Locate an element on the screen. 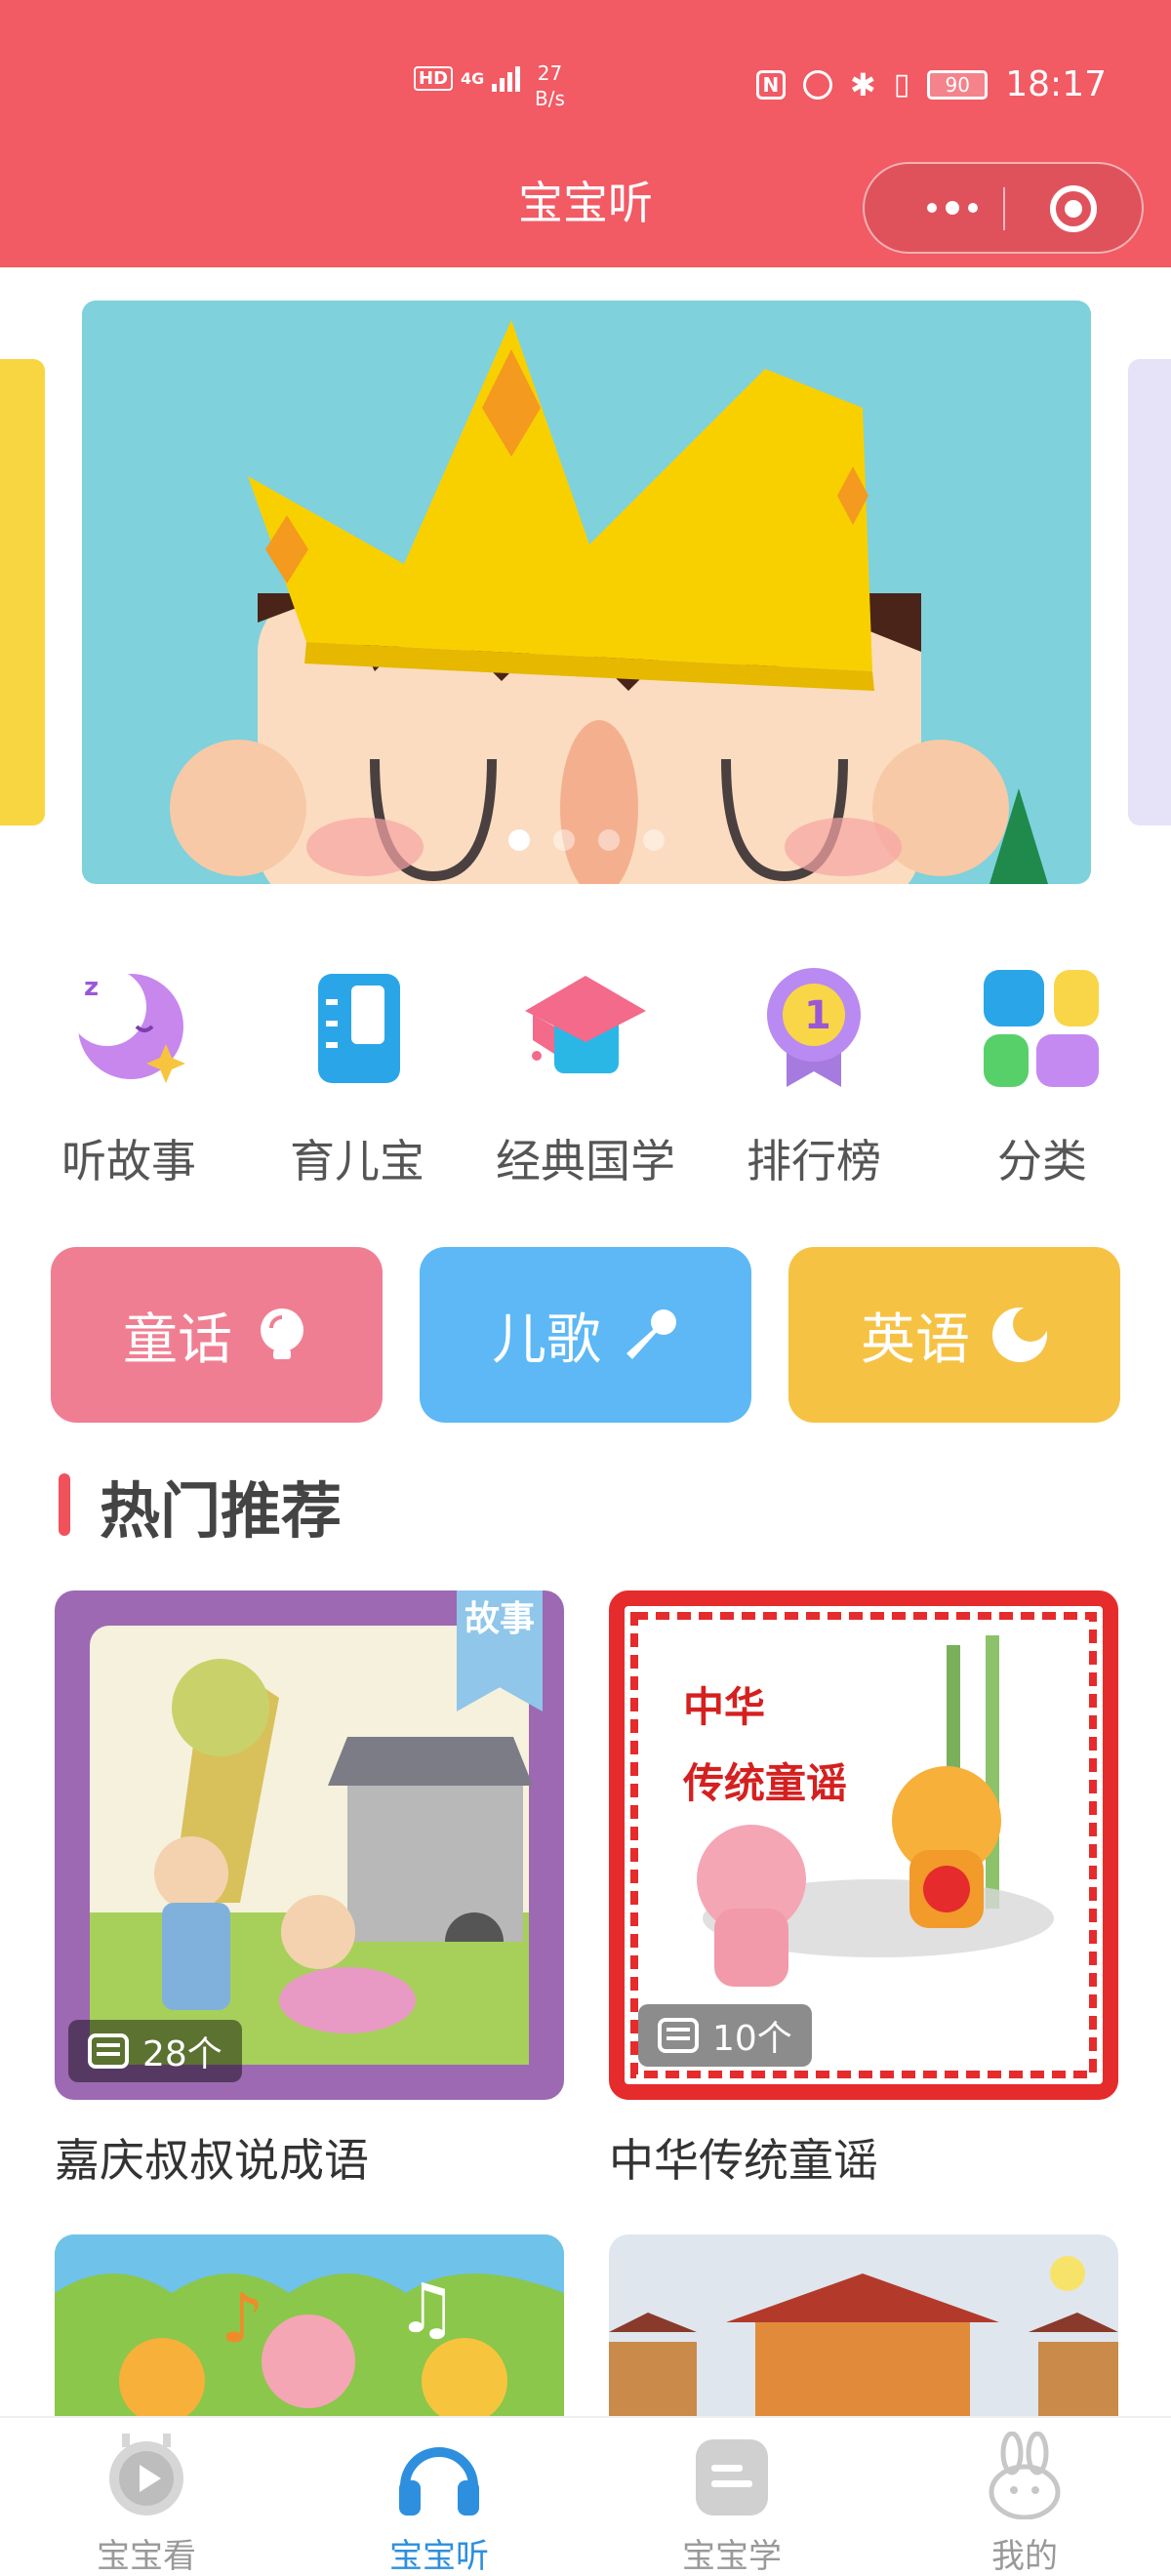 This screenshot has width=1171, height=2576. album-cover is located at coordinates (863, 2325).